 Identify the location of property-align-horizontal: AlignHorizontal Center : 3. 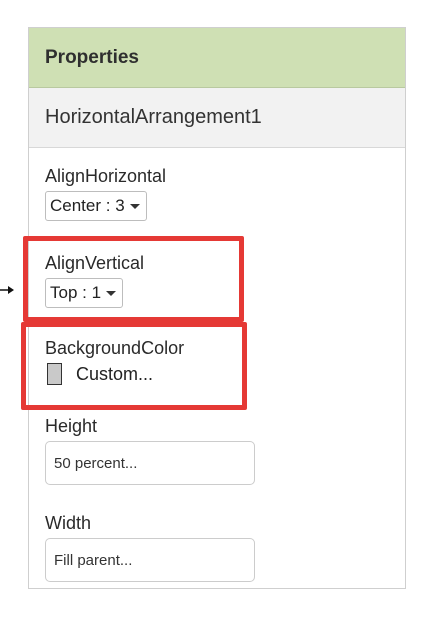
(105, 193).